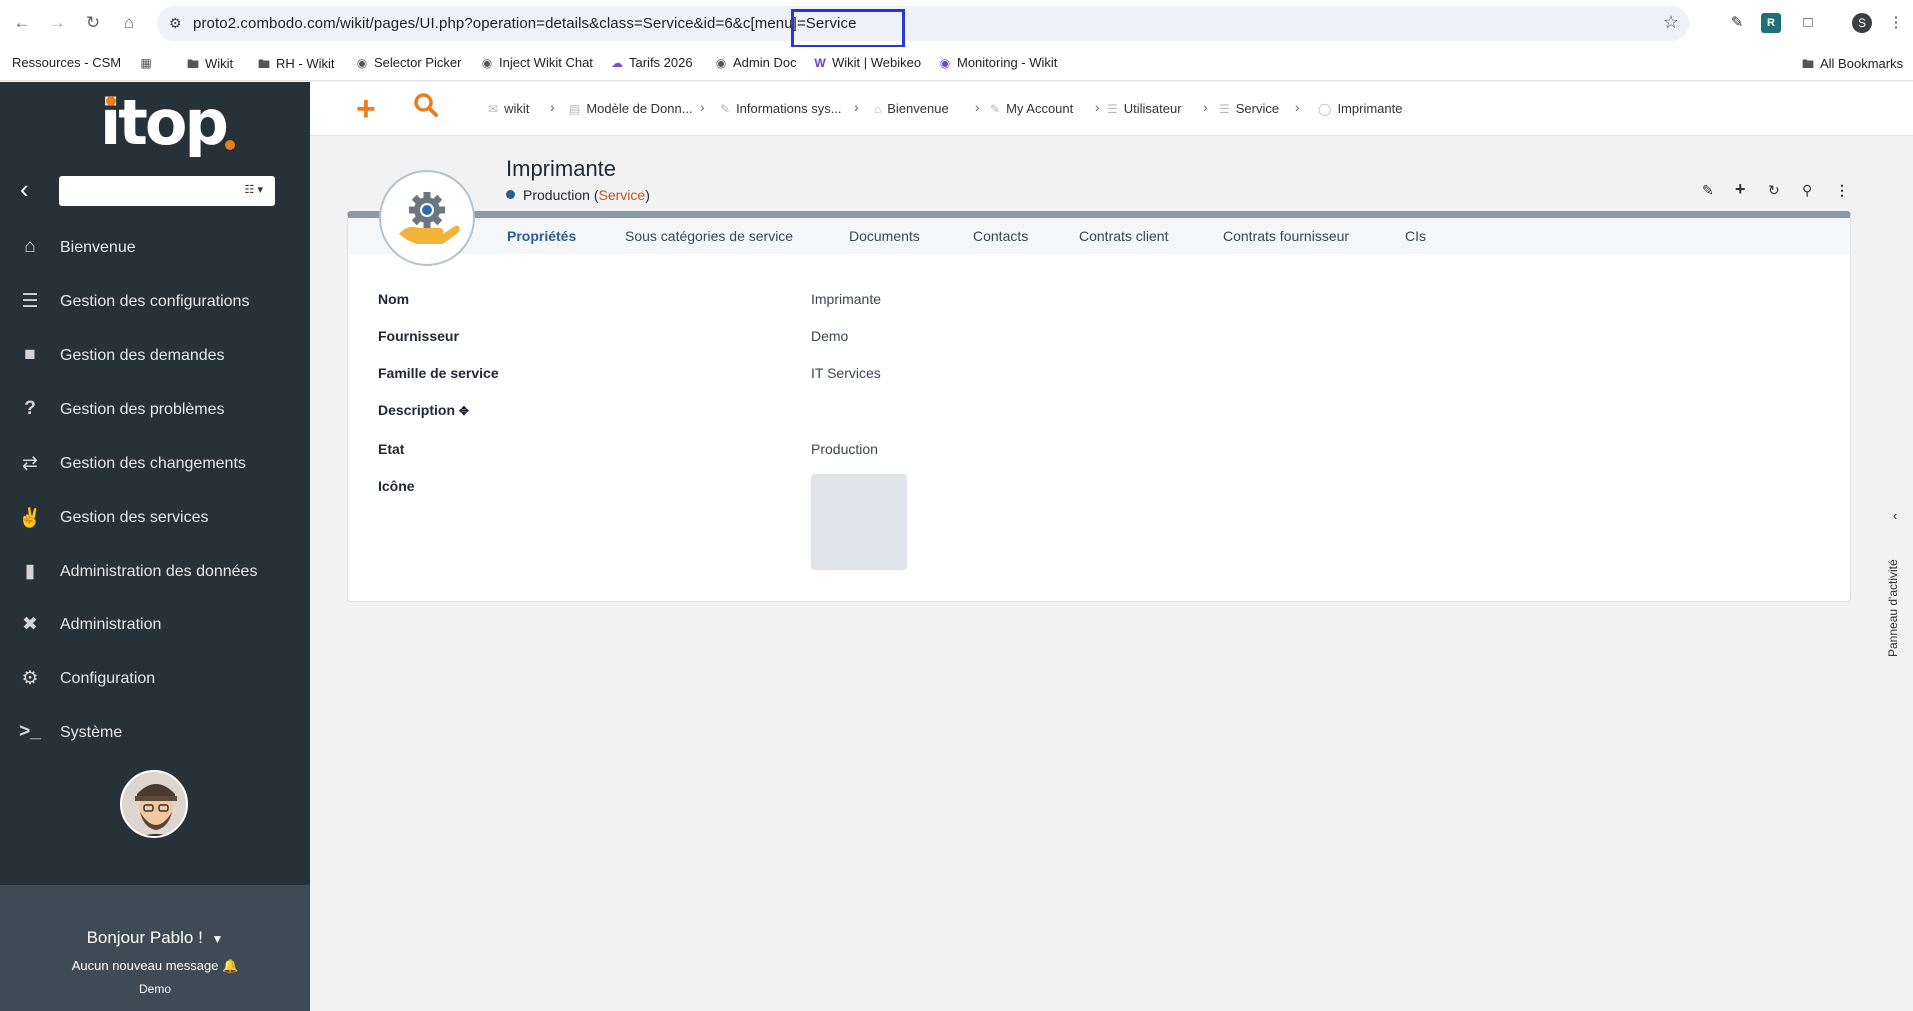  What do you see at coordinates (155, 248) in the screenshot?
I see `menu-item-bienvenue: ⌂ Bienvenue` at bounding box center [155, 248].